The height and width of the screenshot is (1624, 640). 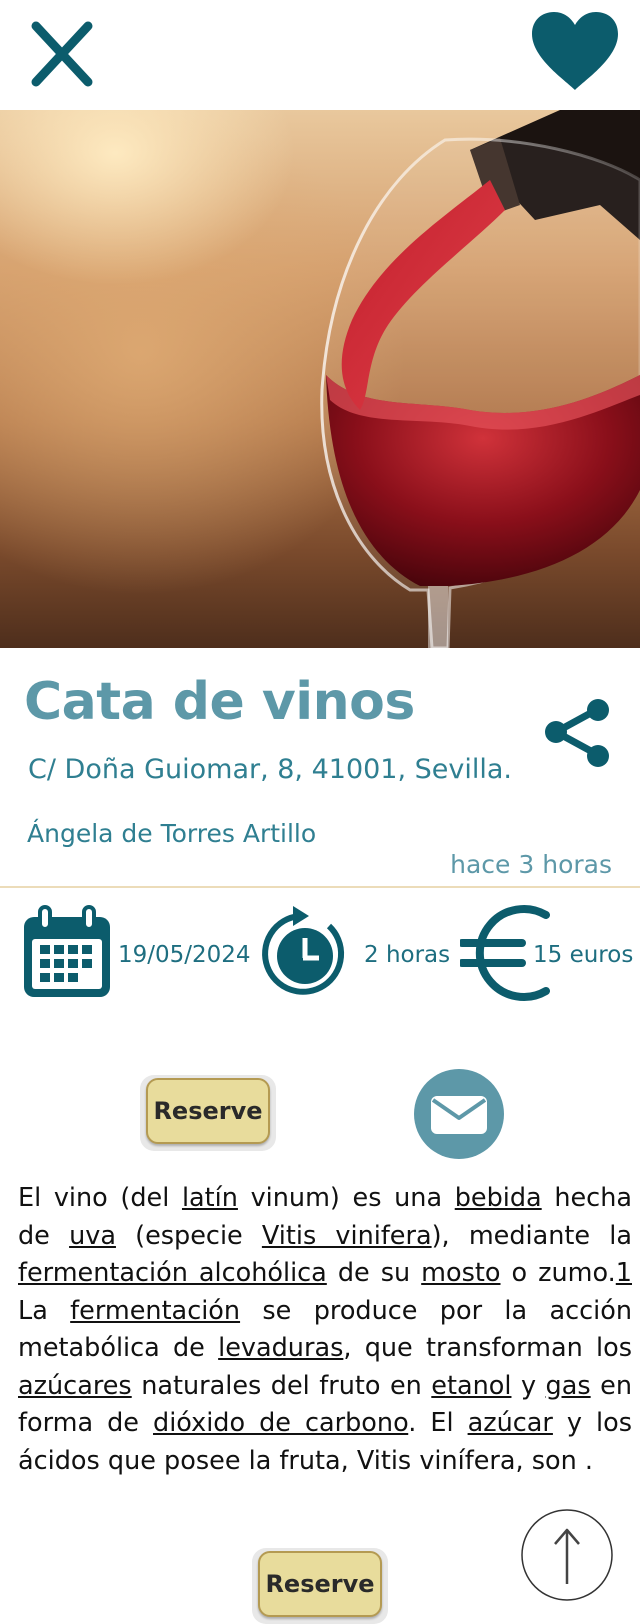 I want to click on share-icon, so click(x=577, y=733).